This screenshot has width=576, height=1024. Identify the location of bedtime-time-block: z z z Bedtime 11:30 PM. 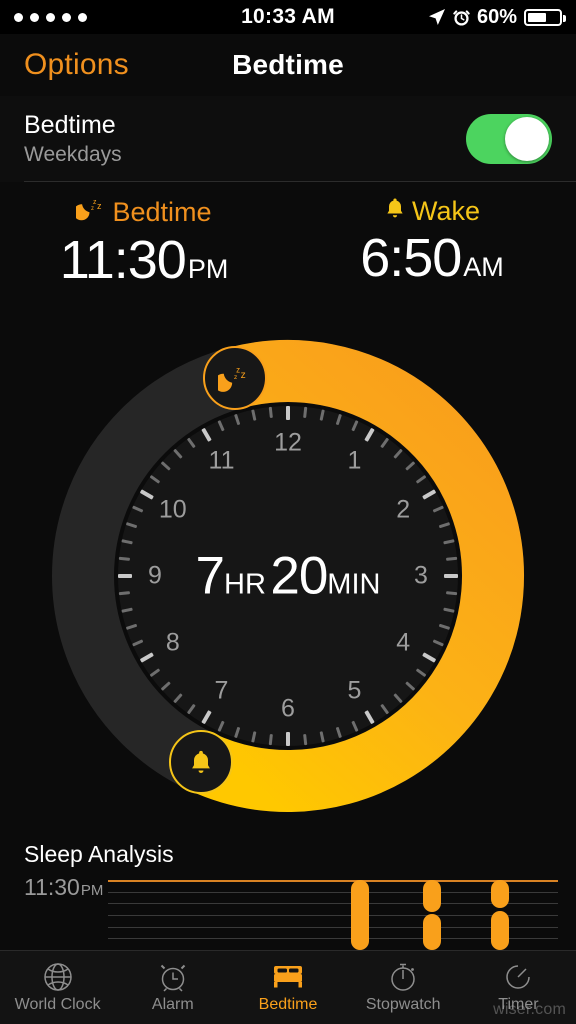
(144, 261).